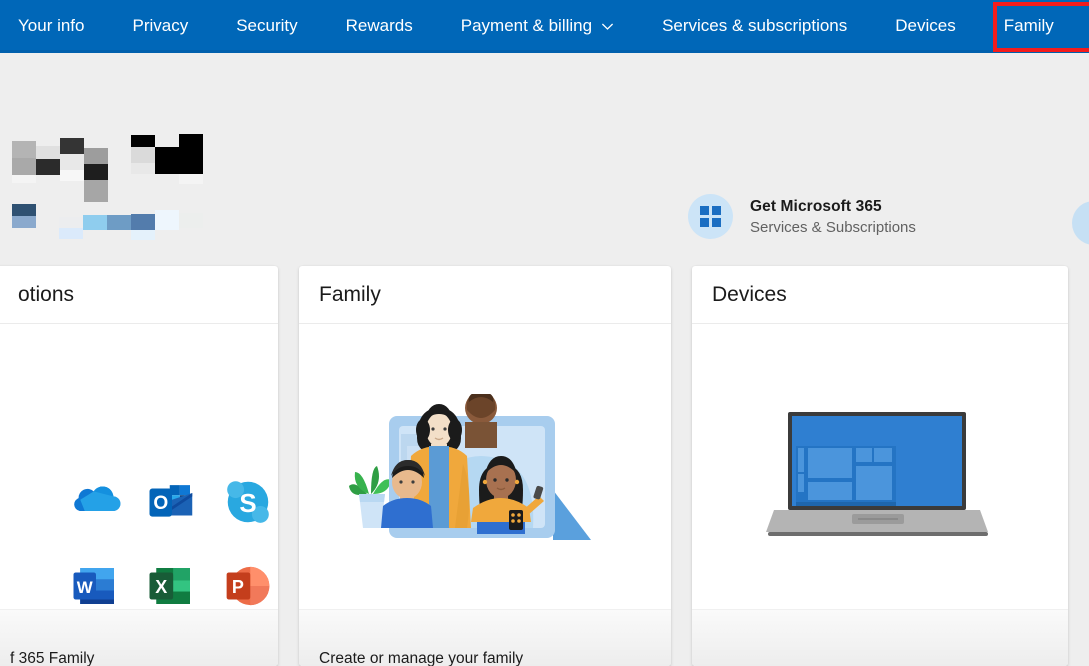 Image resolution: width=1089 pixels, height=666 pixels. What do you see at coordinates (1080, 223) in the screenshot?
I see `partial-offscreen-icon` at bounding box center [1080, 223].